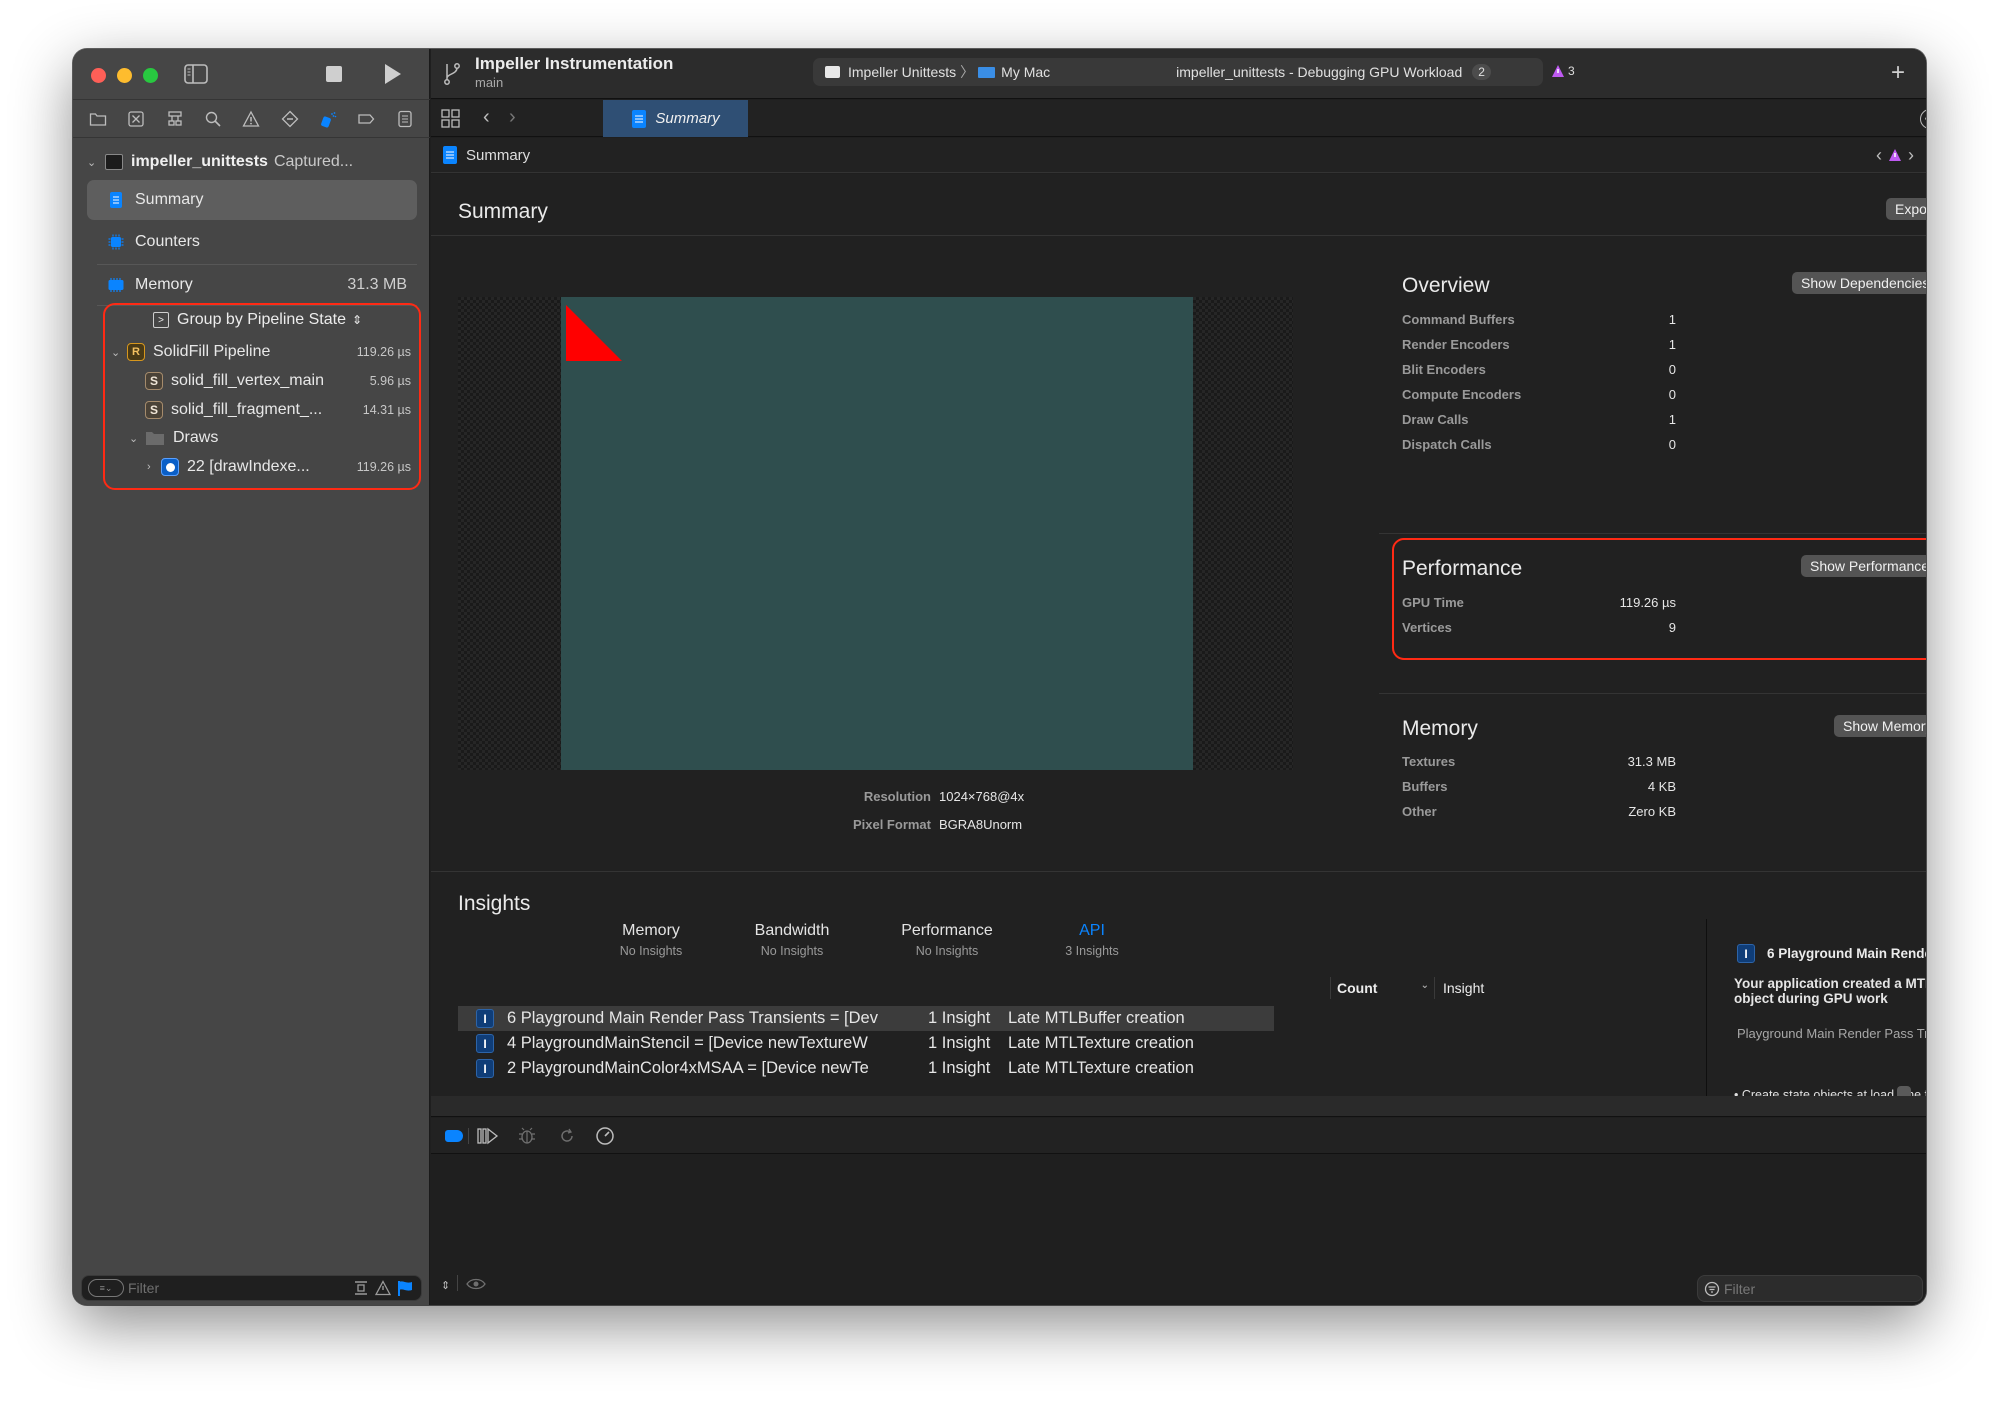 This screenshot has width=1999, height=1404. Describe the element at coordinates (498, 155) in the screenshot. I see `jump-bar-item: Summary` at that location.